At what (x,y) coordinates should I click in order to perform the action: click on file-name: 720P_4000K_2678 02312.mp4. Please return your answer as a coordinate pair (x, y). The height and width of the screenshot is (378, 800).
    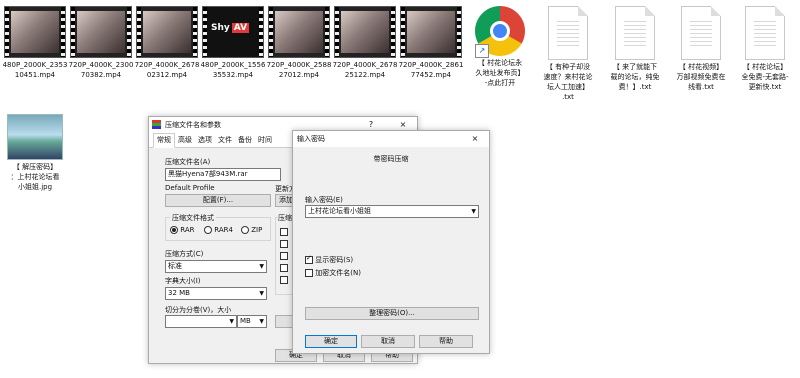
    Looking at the image, I should click on (167, 70).